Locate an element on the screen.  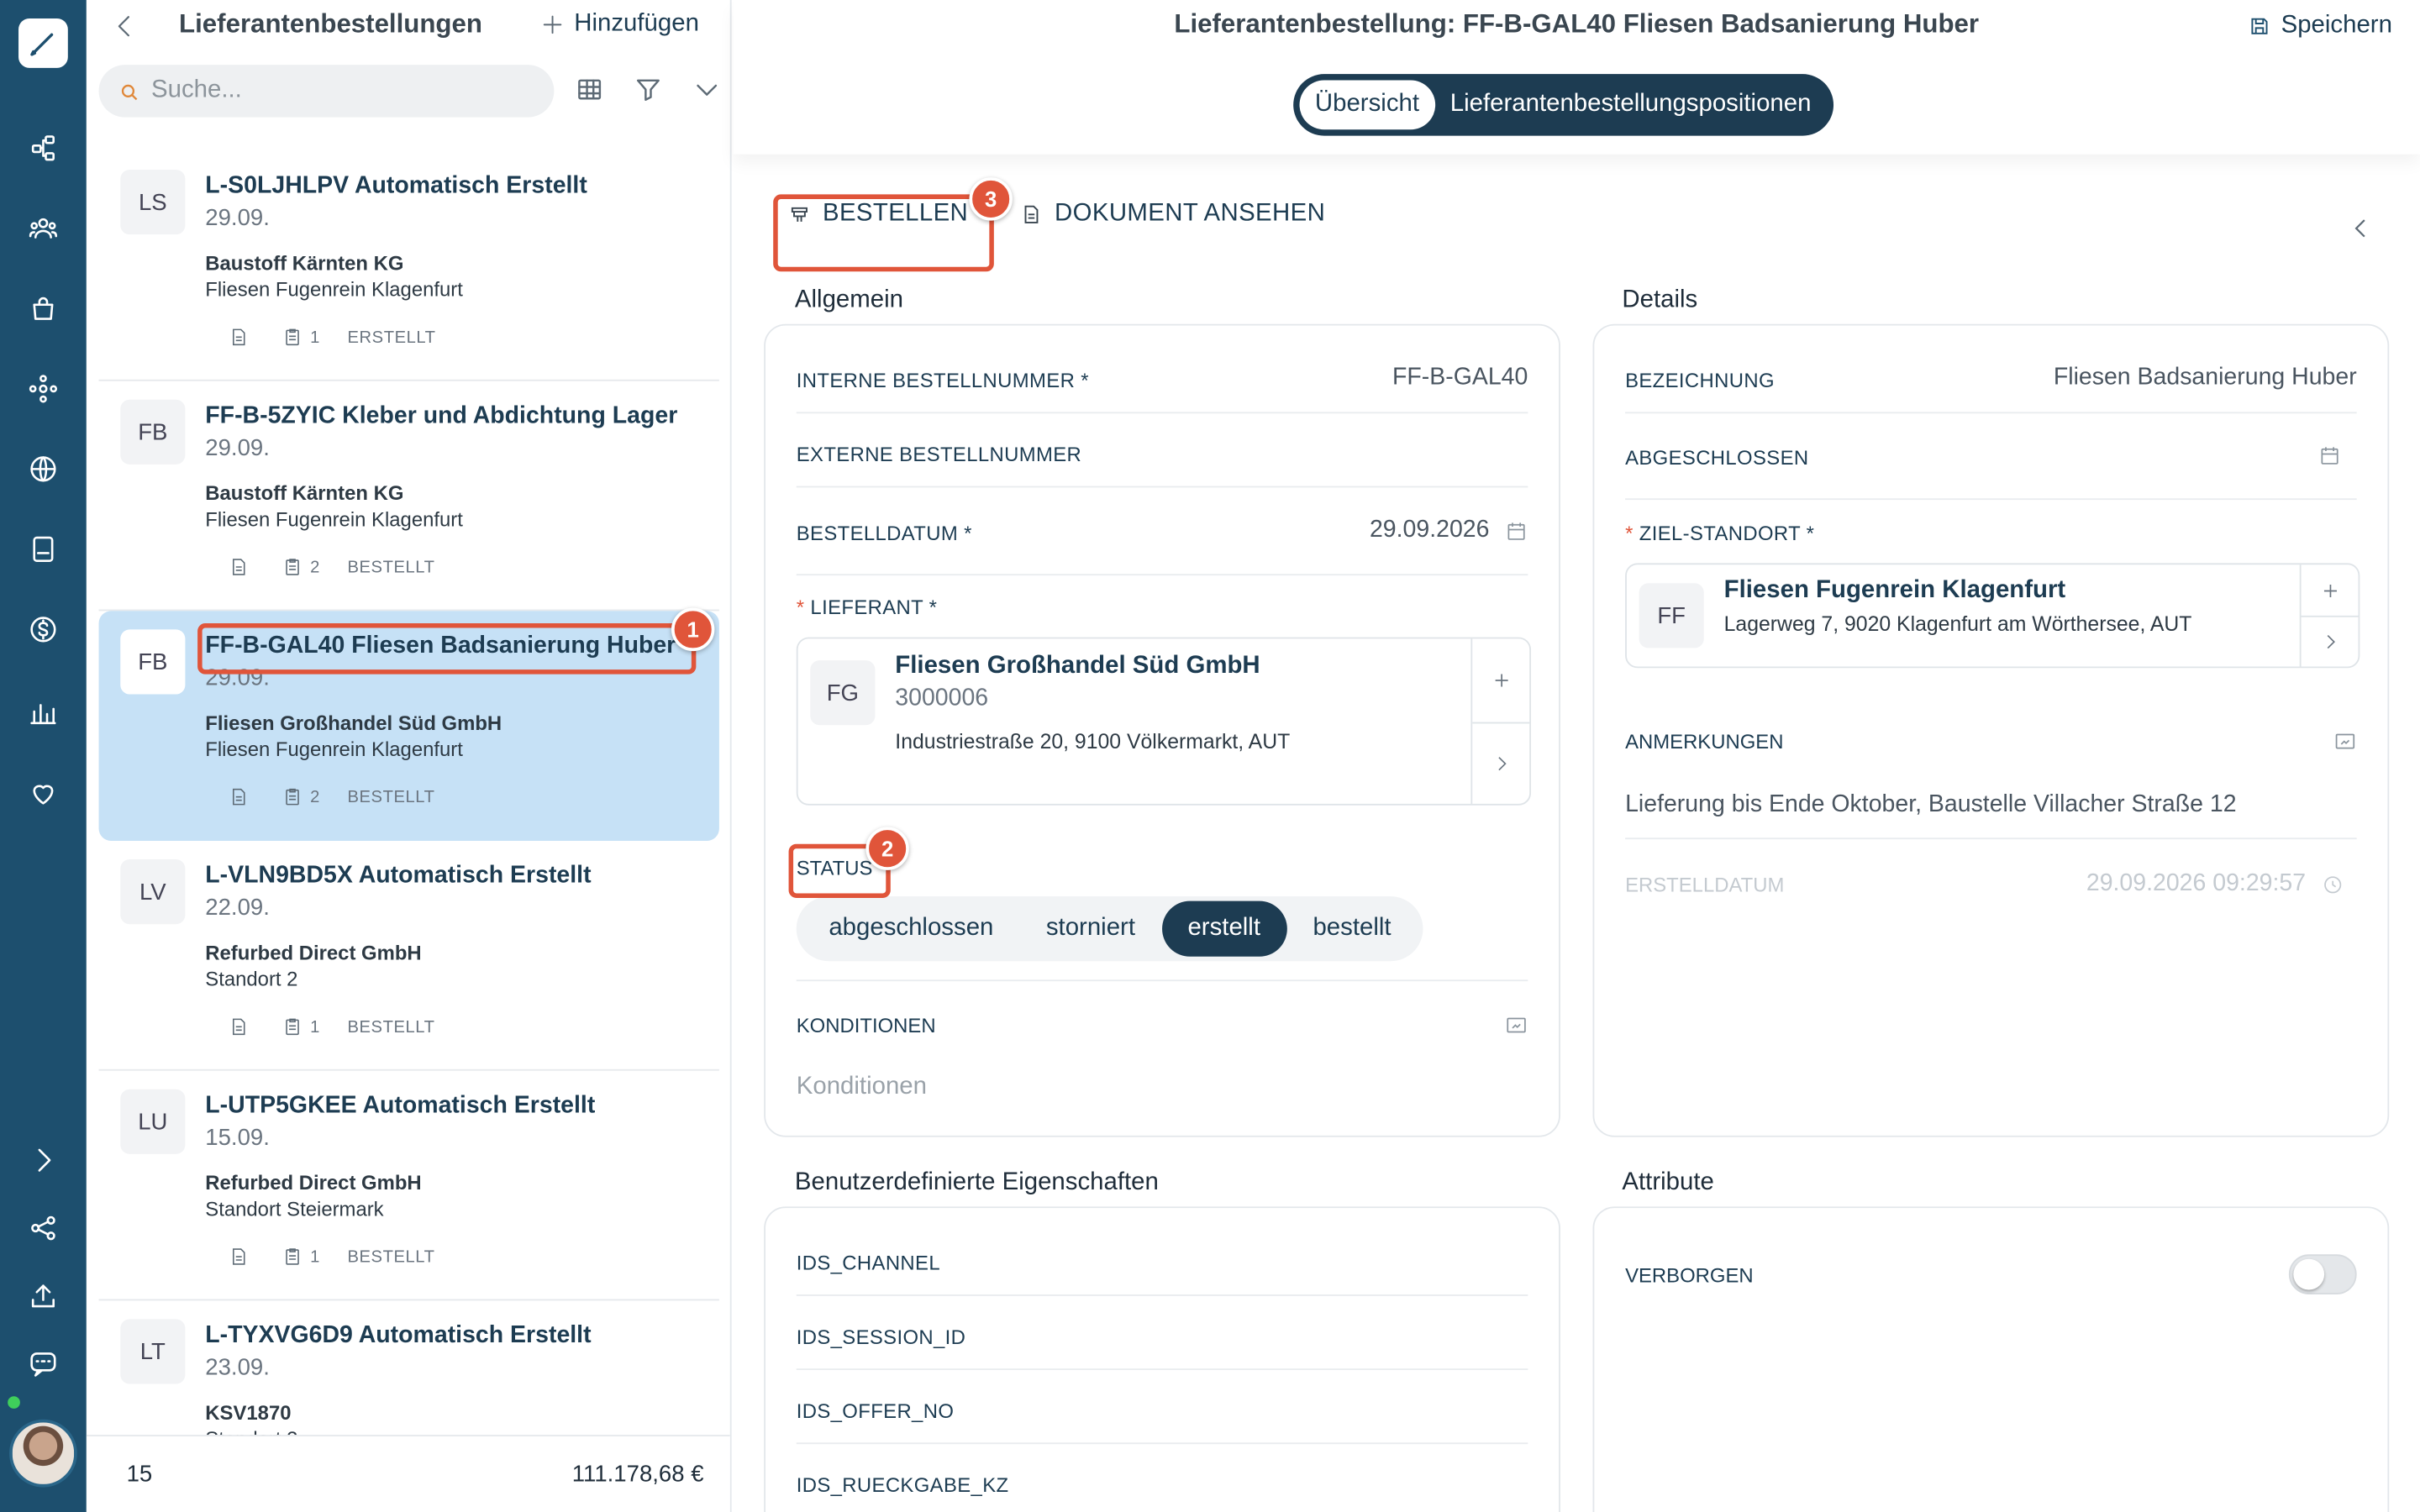
user-avatar is located at coordinates (43, 1453).